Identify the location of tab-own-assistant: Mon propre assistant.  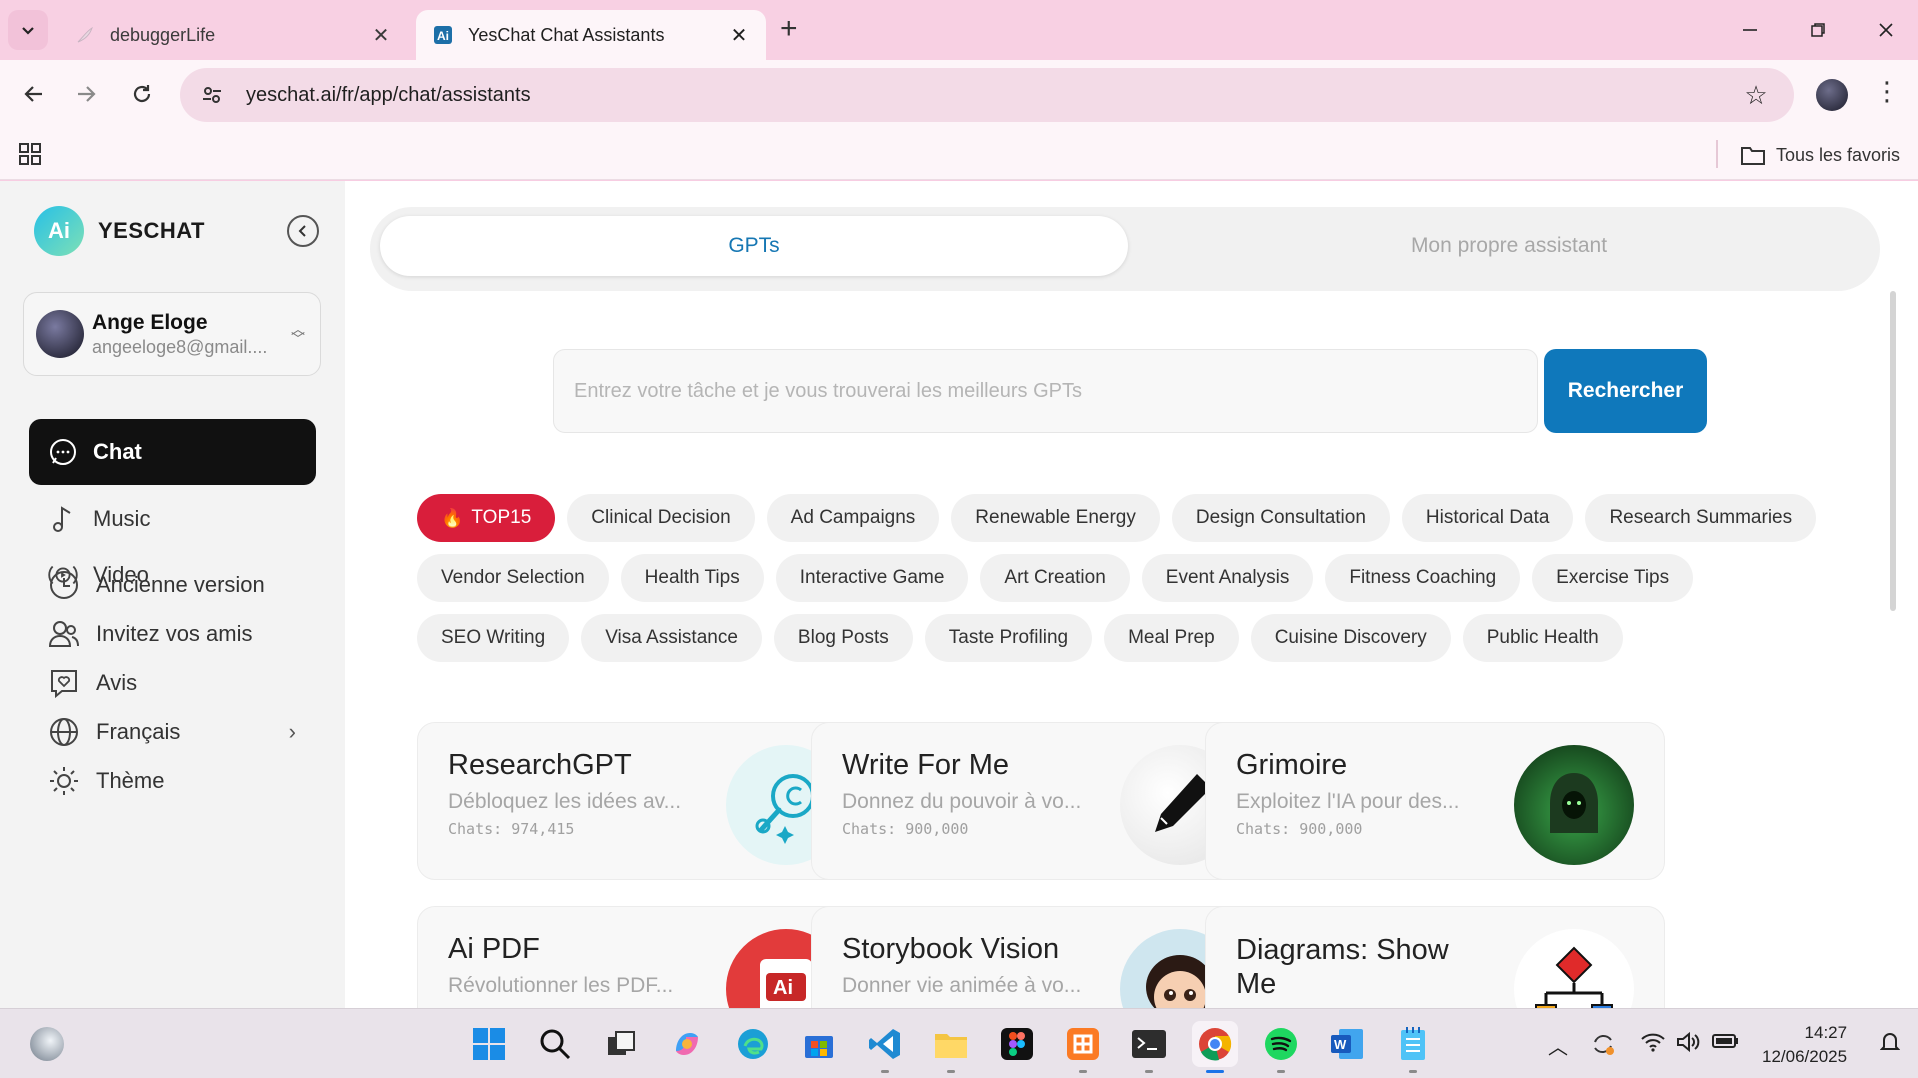
(1509, 246).